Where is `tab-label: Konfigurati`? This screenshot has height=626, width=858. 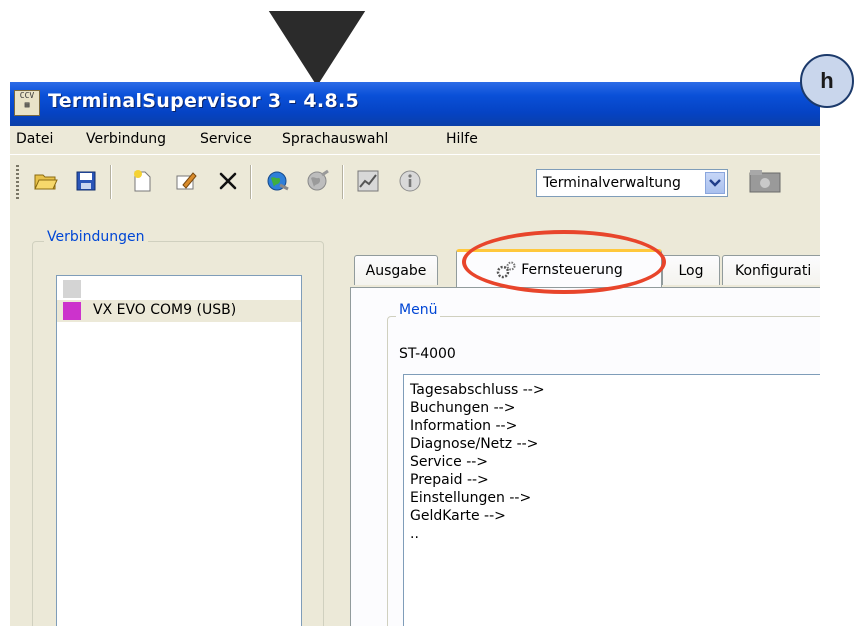
tab-label: Konfigurati is located at coordinates (773, 270).